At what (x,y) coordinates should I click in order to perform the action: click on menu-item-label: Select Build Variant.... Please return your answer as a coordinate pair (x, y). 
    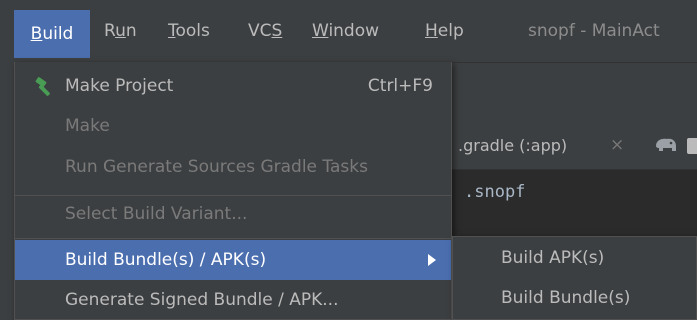
    Looking at the image, I should click on (156, 214).